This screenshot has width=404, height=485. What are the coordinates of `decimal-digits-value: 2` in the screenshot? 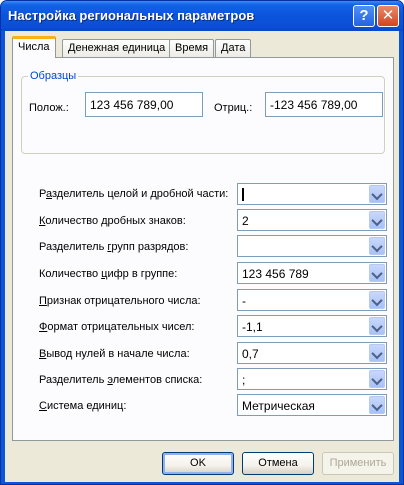 It's located at (245, 221).